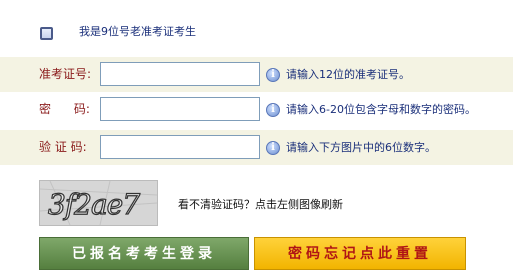 This screenshot has height=276, width=513. What do you see at coordinates (63, 147) in the screenshot?
I see `captcha-label: 验 证 码:` at bounding box center [63, 147].